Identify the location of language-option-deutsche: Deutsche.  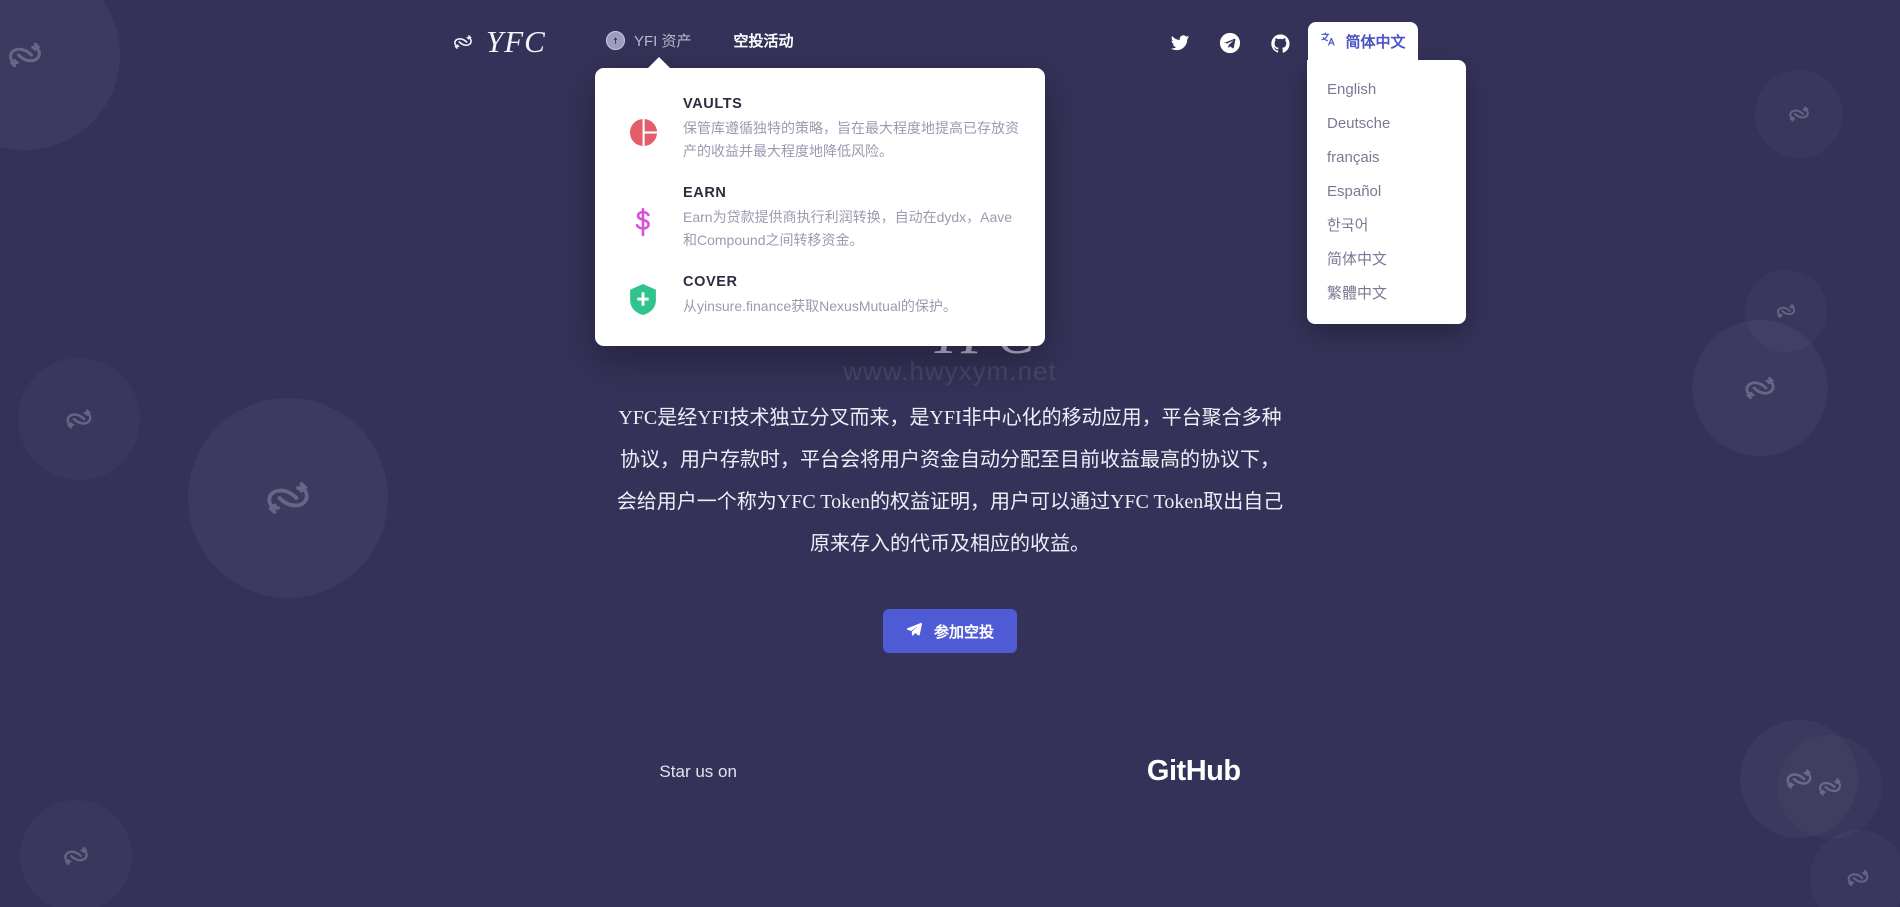
(1386, 124).